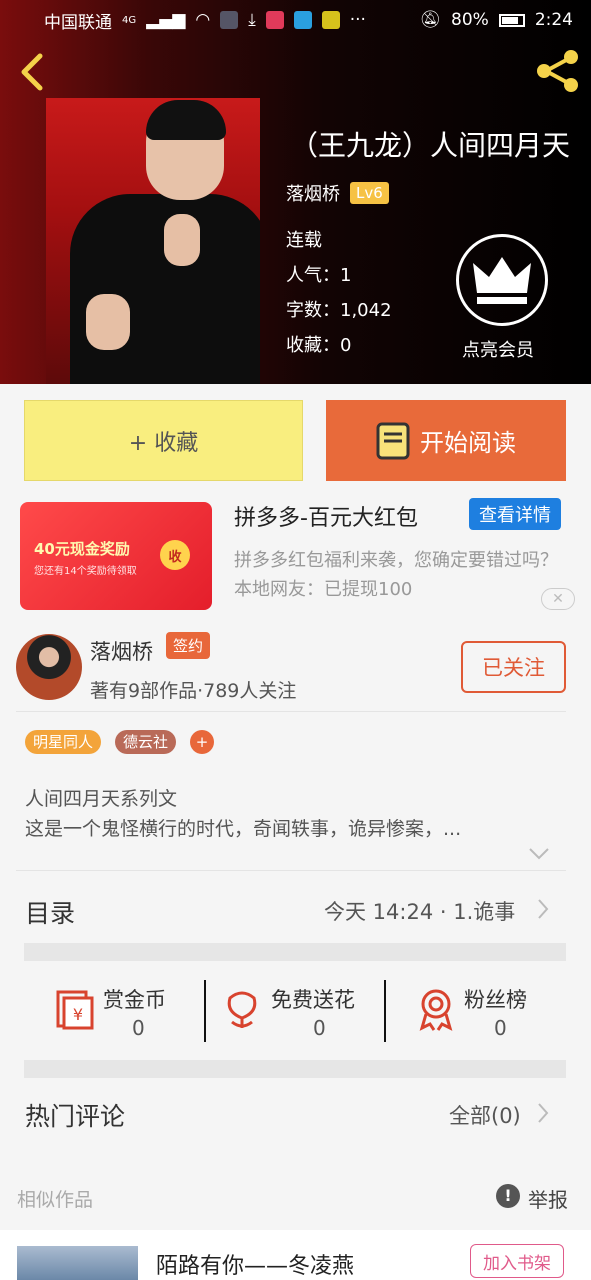 The width and height of the screenshot is (591, 1280). Describe the element at coordinates (78, 22) in the screenshot. I see `carrier-label: 中国联通` at that location.